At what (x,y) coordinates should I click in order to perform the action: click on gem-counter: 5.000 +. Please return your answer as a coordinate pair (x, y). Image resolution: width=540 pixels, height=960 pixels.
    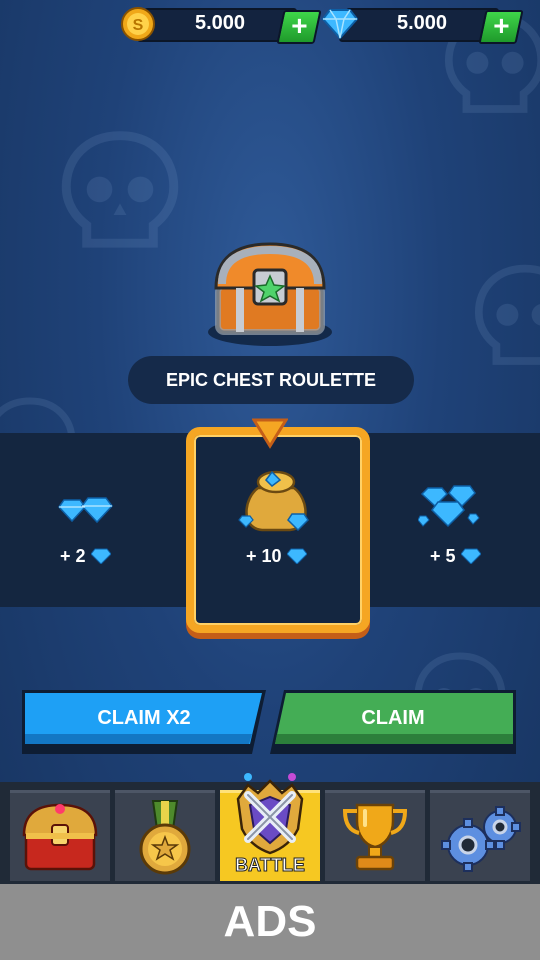
    Looking at the image, I should click on (423, 25).